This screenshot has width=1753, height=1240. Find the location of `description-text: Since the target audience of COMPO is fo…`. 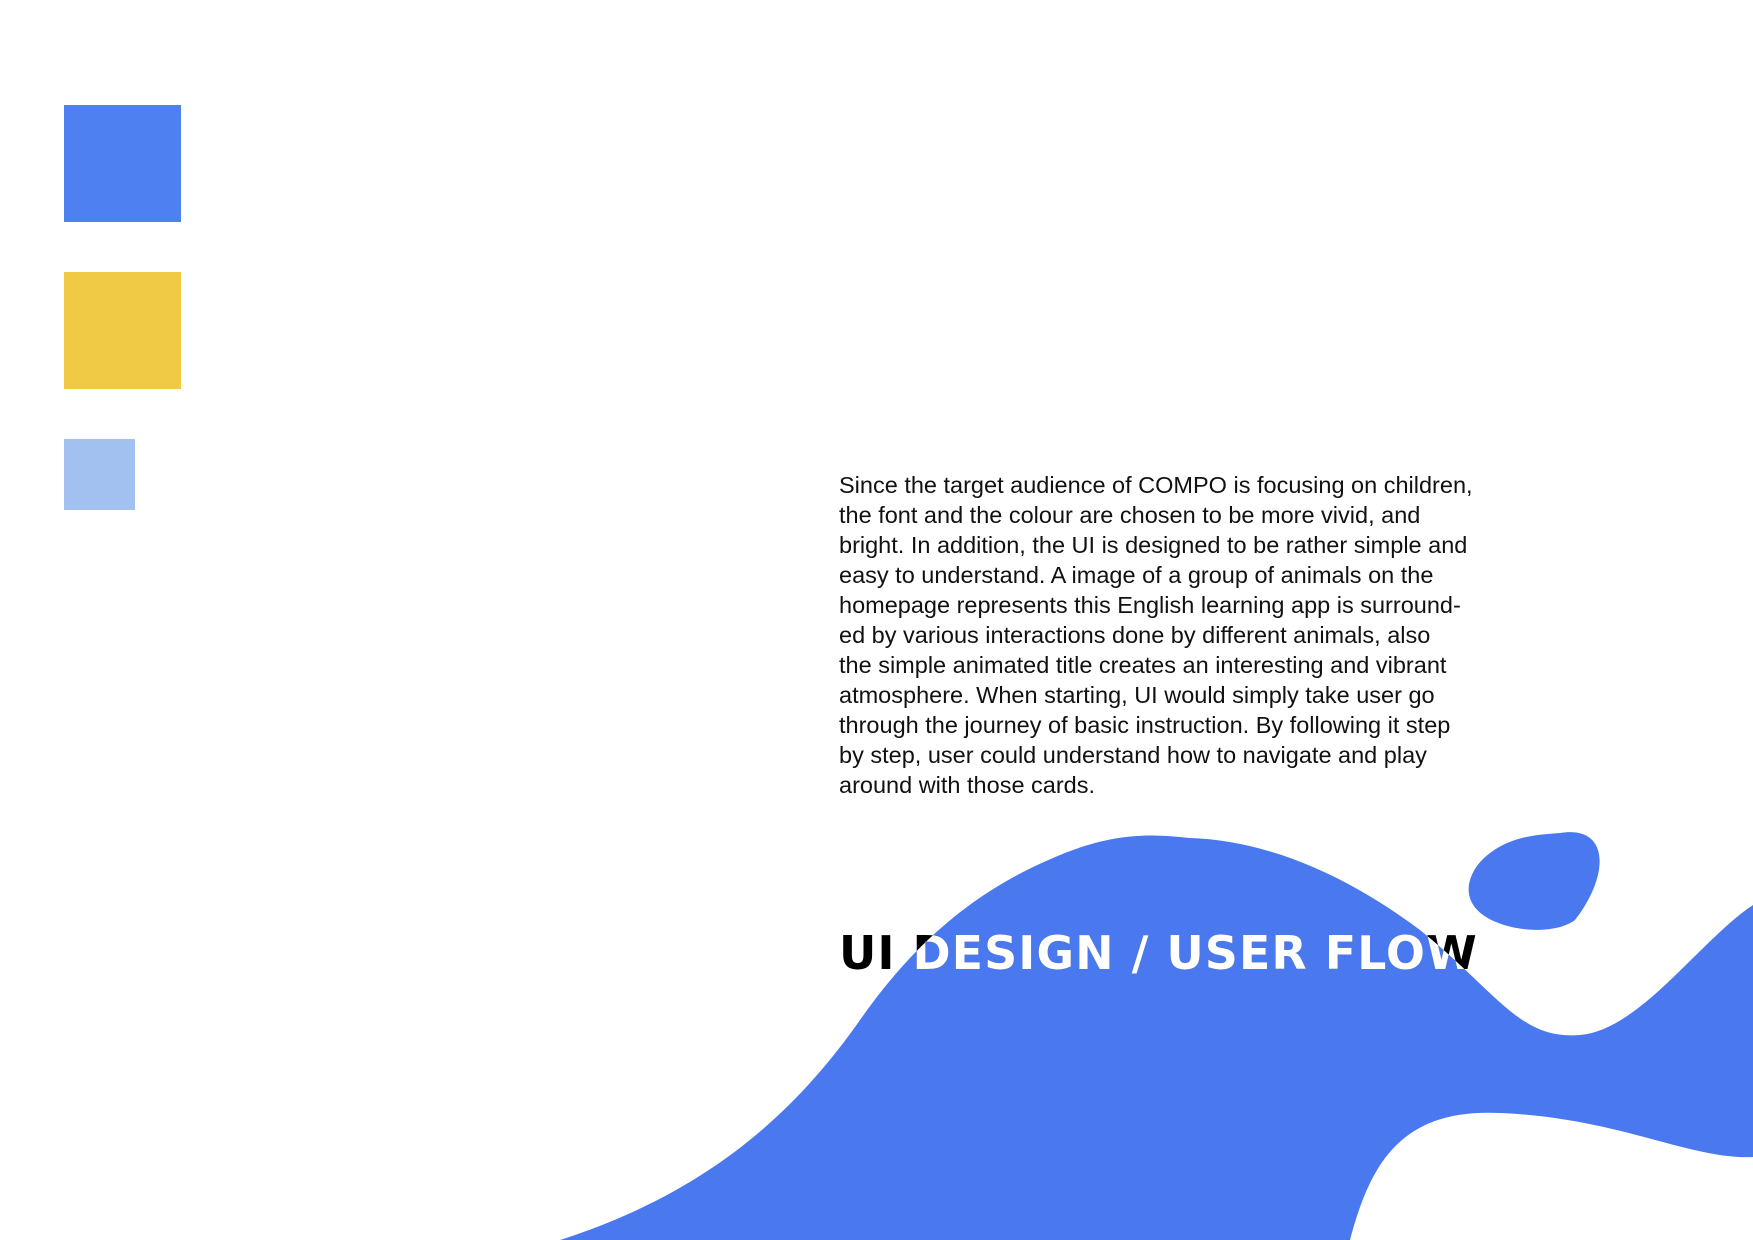

description-text: Since the target audience of COMPO is fo… is located at coordinates (1156, 635).